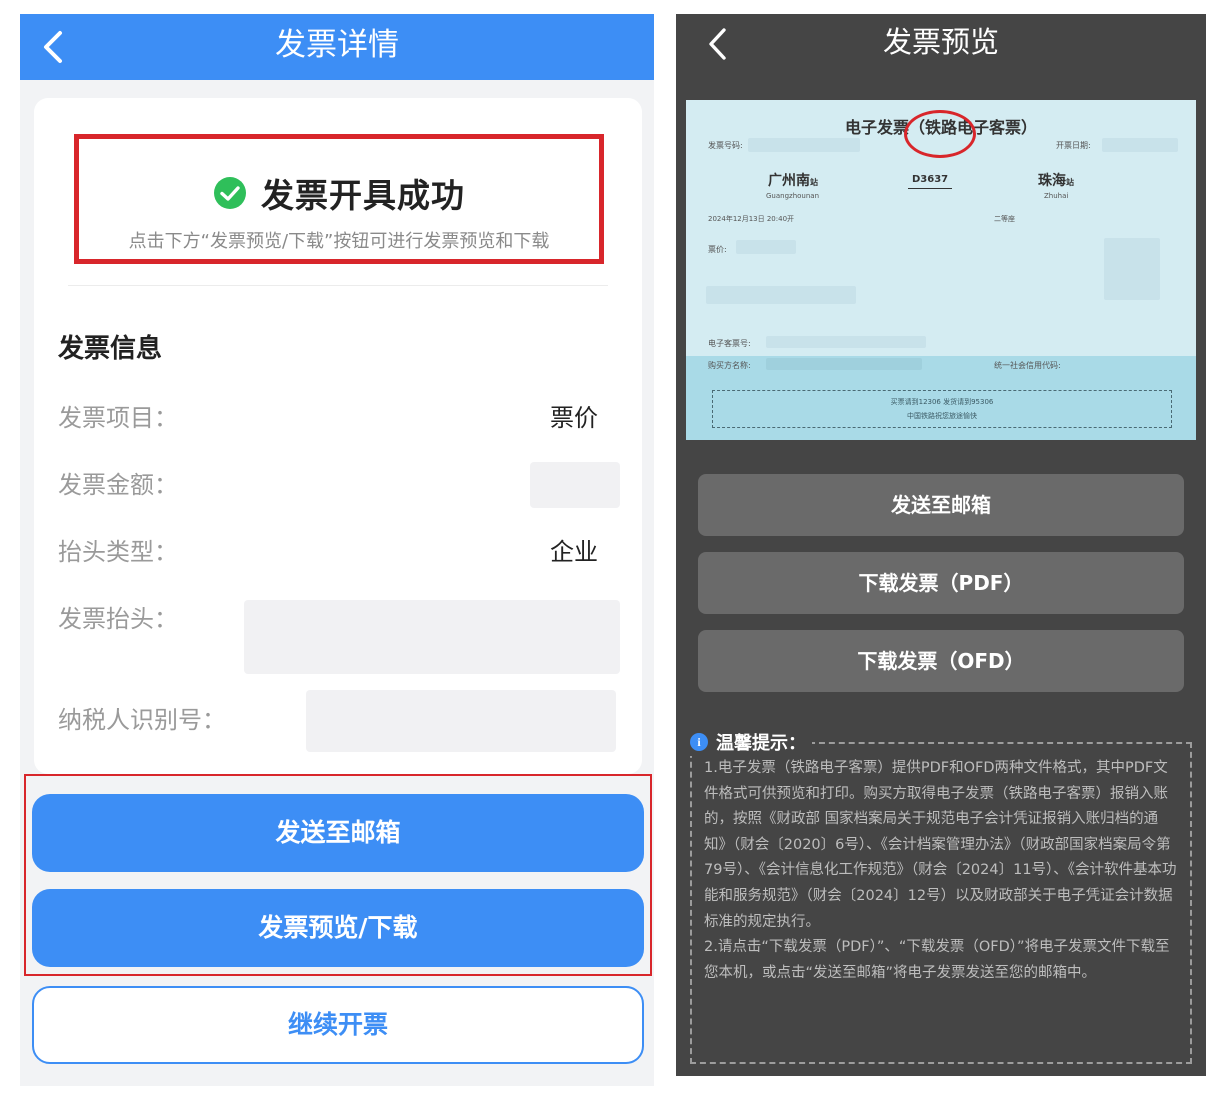  Describe the element at coordinates (363, 195) in the screenshot. I see `success-title: 发票开具成功` at that location.